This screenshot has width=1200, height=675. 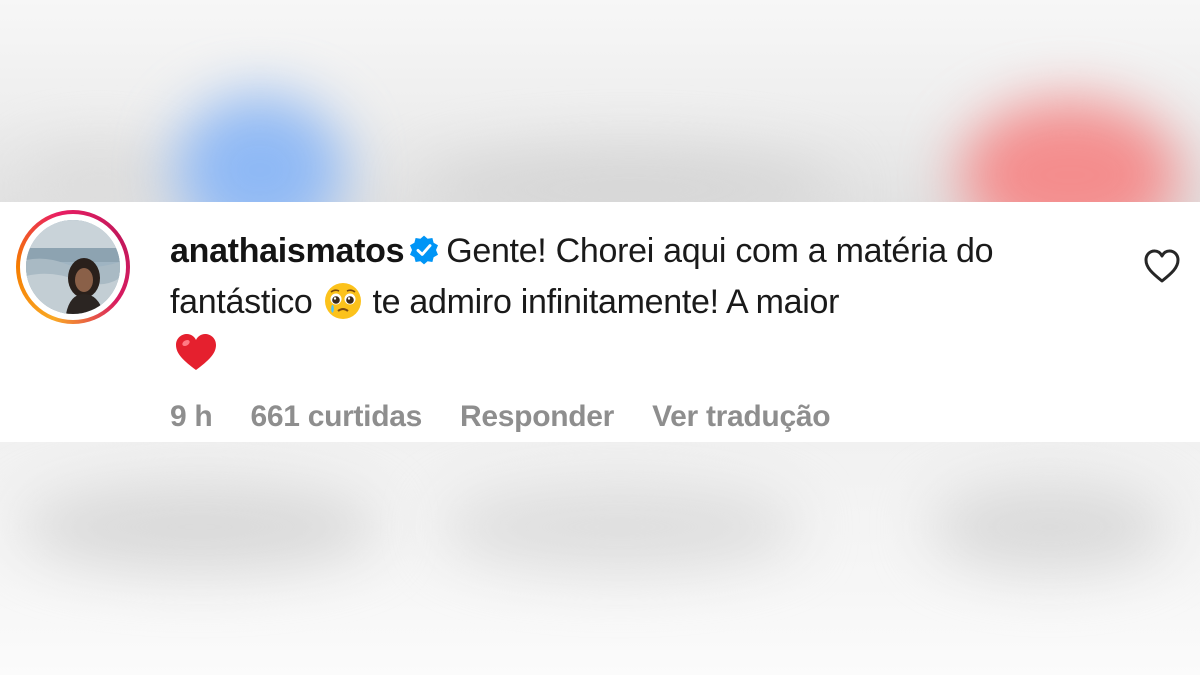 I want to click on likes-count-link: 661 curtidas, so click(x=337, y=416).